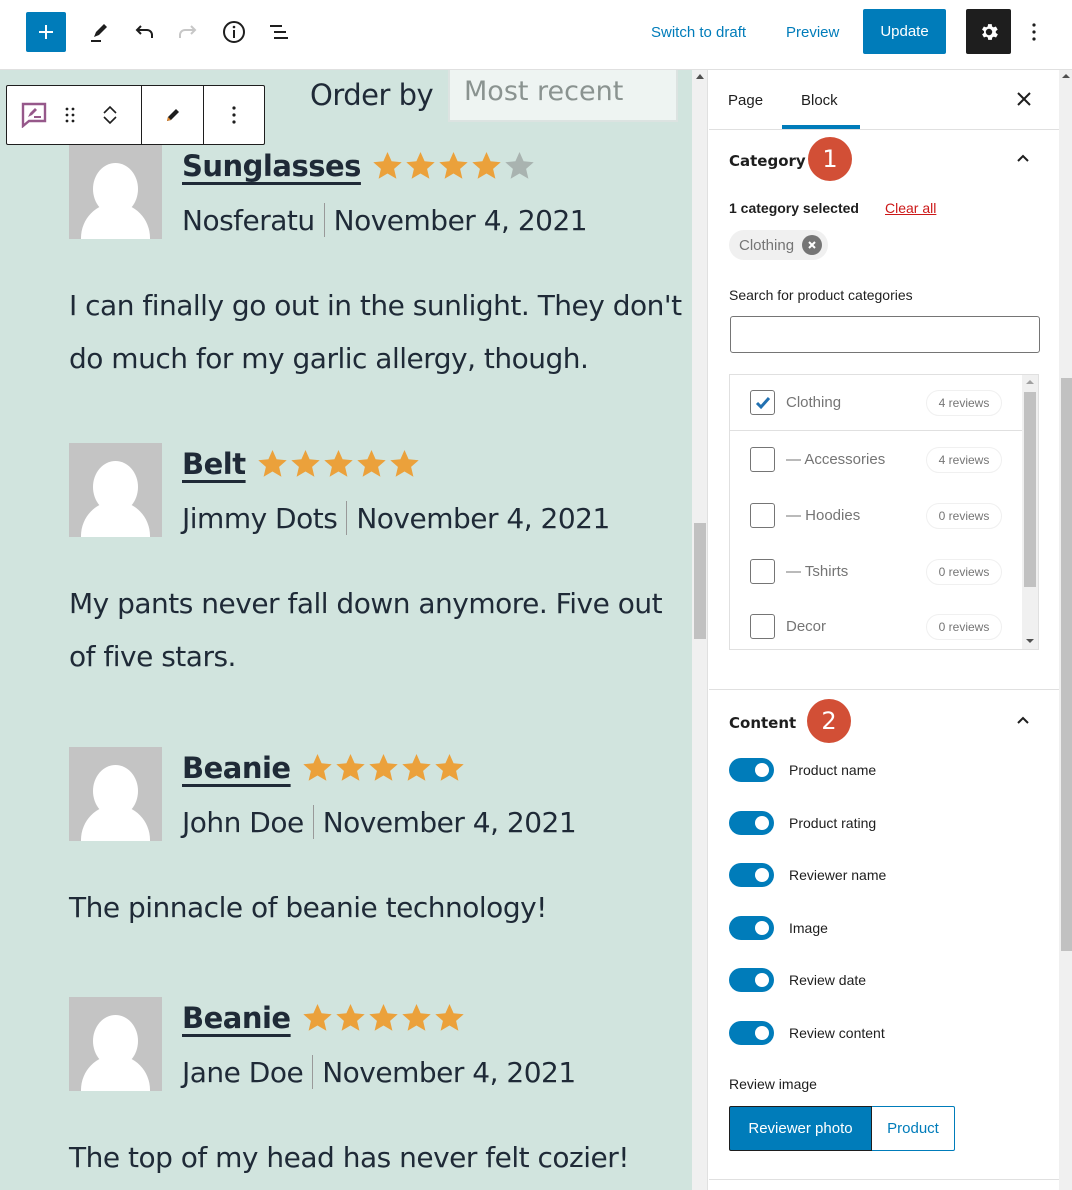 This screenshot has height=1190, width=1072. I want to click on close-icon, so click(812, 245).